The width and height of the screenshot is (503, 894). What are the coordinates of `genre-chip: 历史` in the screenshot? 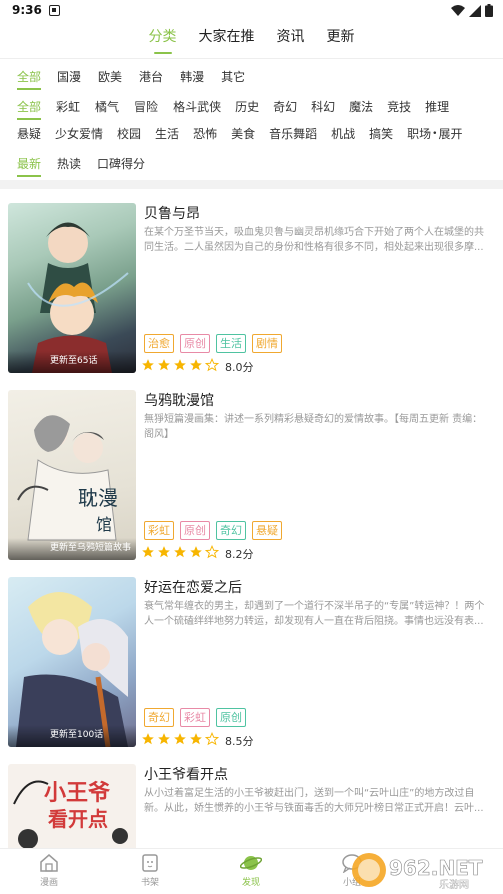 It's located at (247, 106).